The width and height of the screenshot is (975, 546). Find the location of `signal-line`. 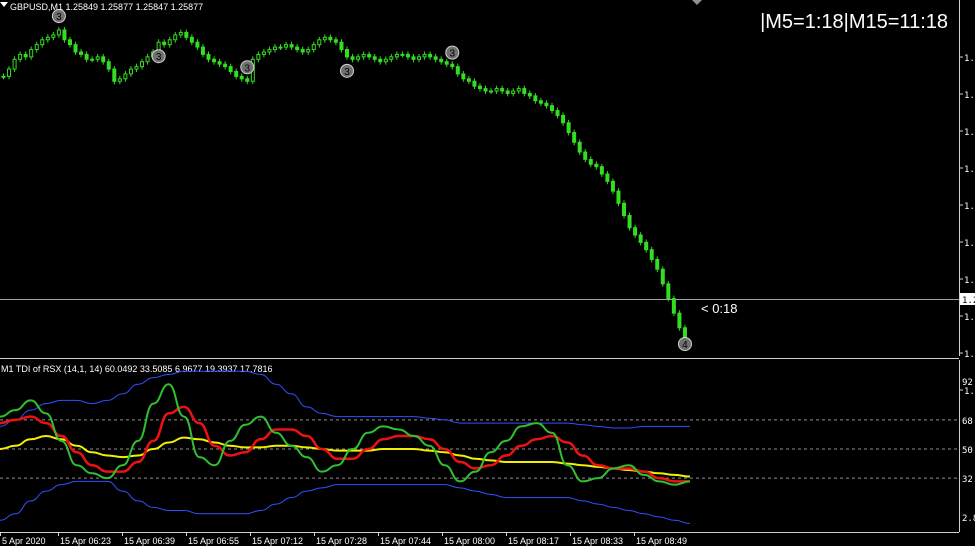

signal-line is located at coordinates (345, 444).